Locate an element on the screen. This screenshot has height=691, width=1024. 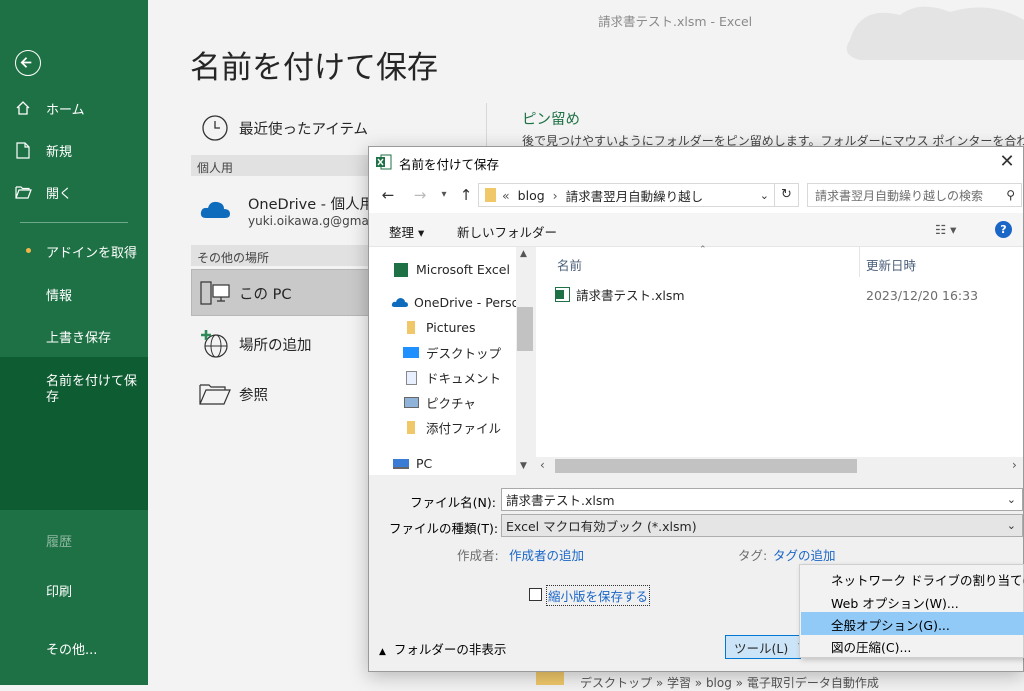
nav-new: 新規 is located at coordinates (74, 150).